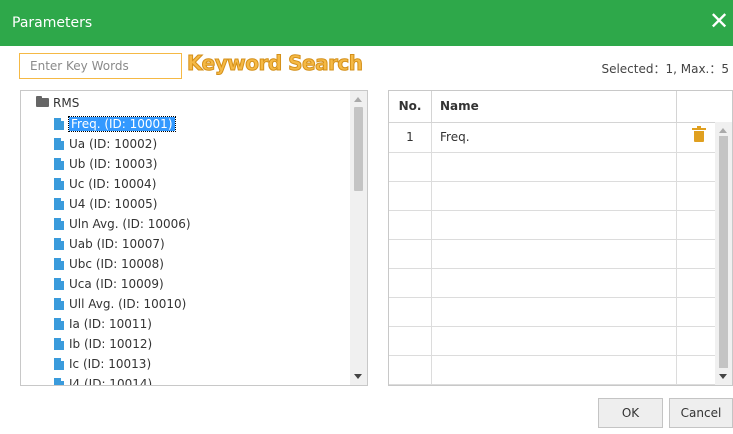  What do you see at coordinates (113, 164) in the screenshot?
I see `tree-item-label: Ub (ID: 10003)` at bounding box center [113, 164].